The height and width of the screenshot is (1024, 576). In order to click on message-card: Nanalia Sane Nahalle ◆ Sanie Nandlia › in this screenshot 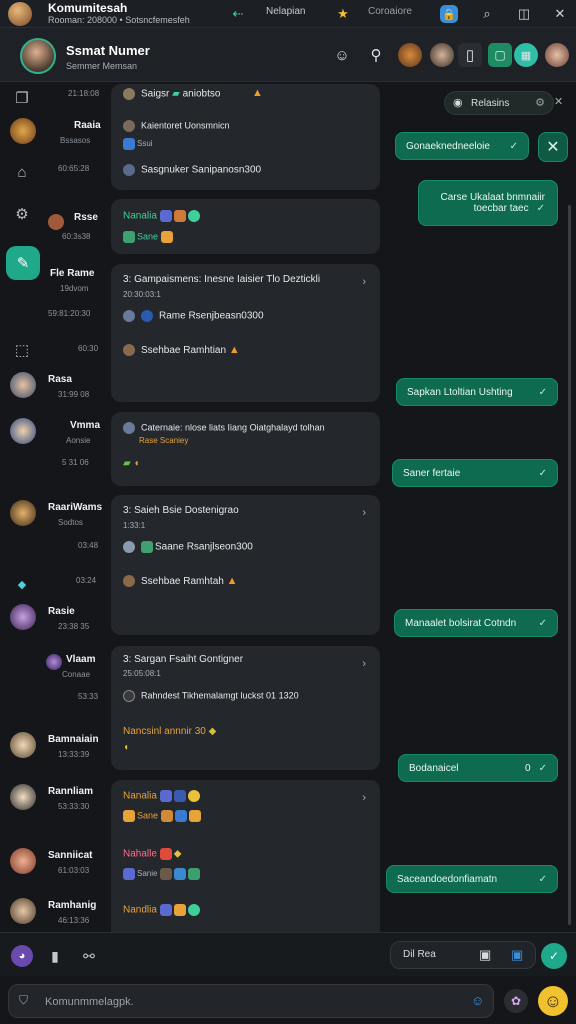, I will do `click(245, 860)`.